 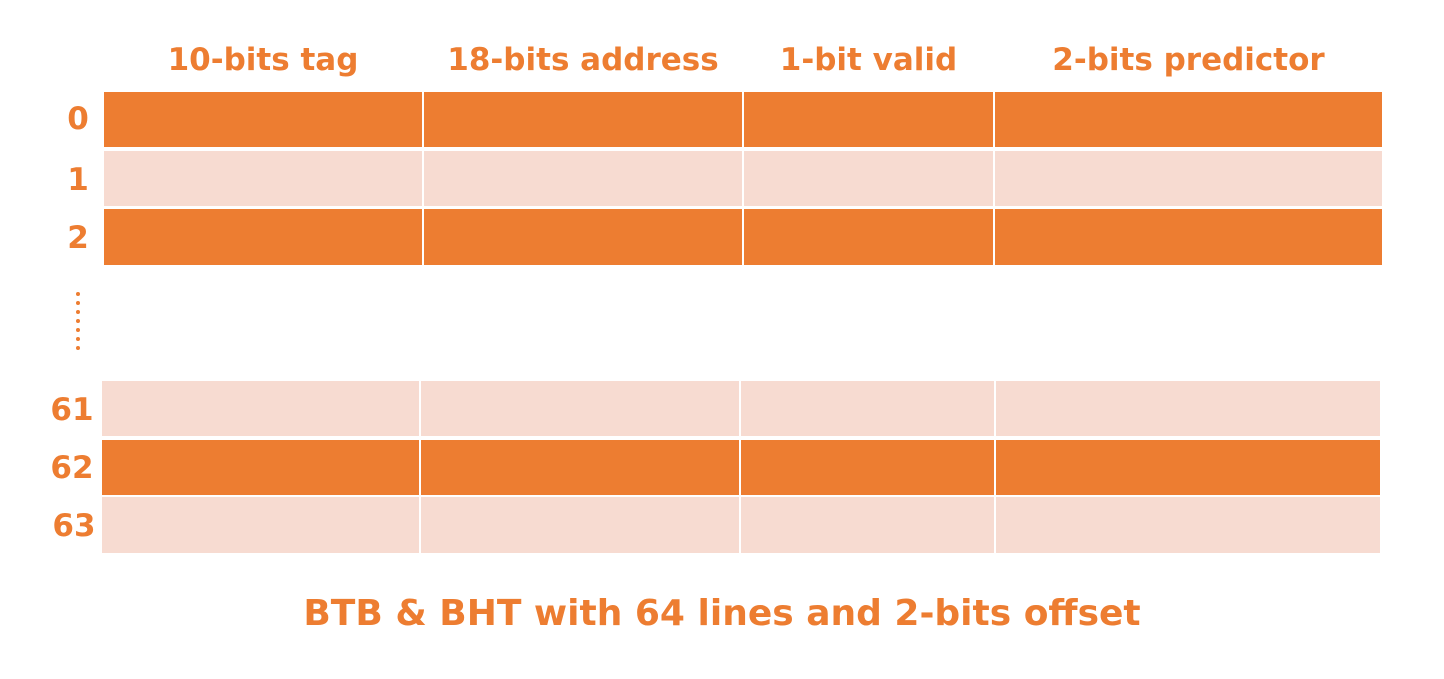 What do you see at coordinates (583, 60) in the screenshot?
I see `column-header-address: 18-bits address` at bounding box center [583, 60].